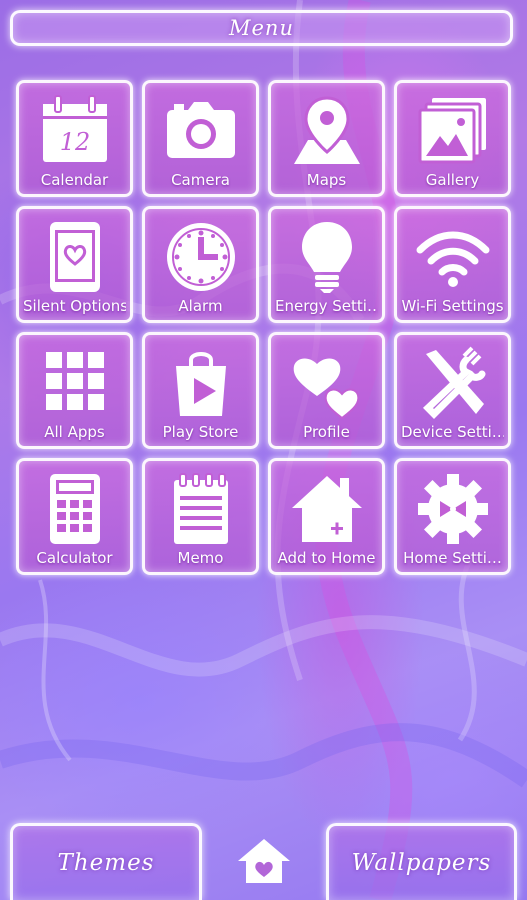 The image size is (527, 900). I want to click on wallpapers-button: Wallpapers, so click(421, 861).